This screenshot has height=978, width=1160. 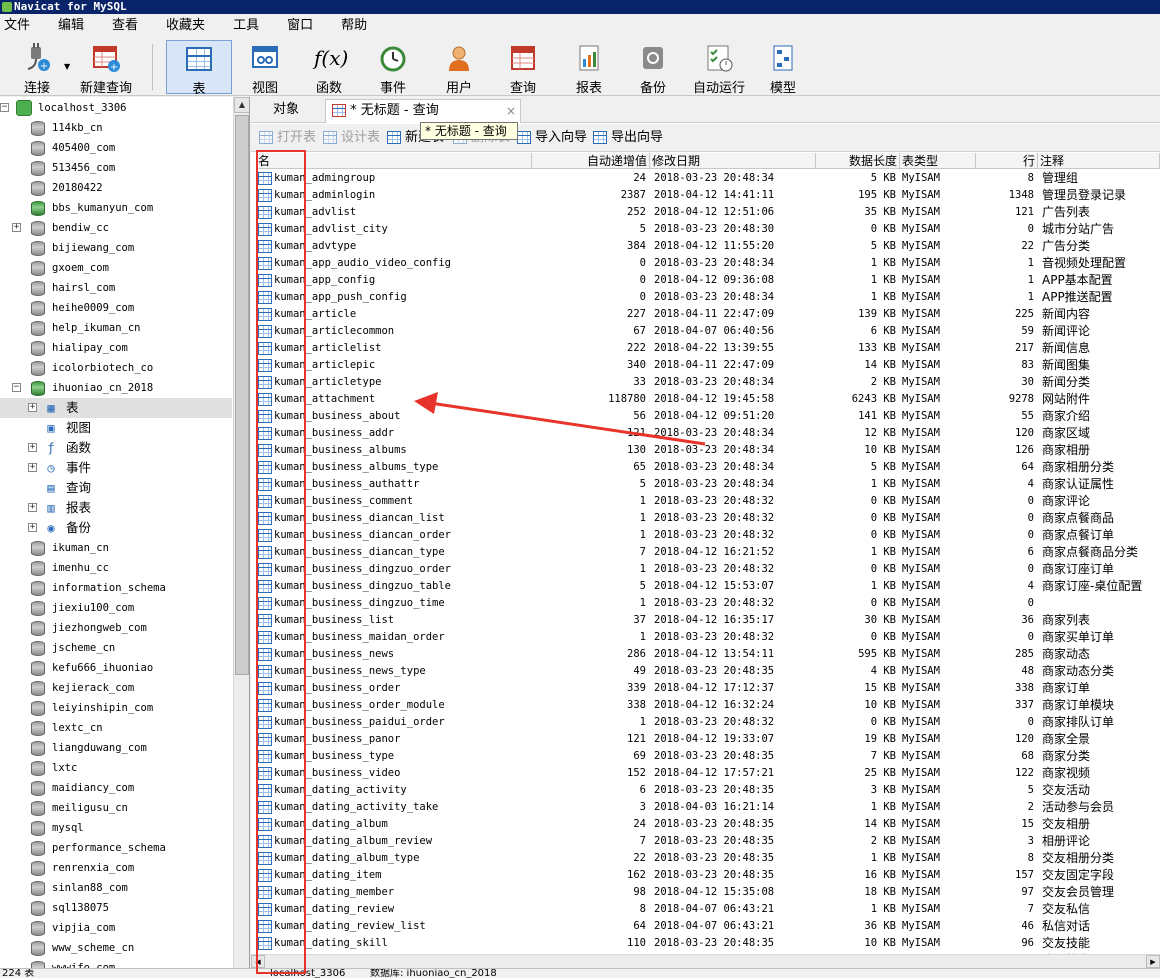 What do you see at coordinates (116, 608) in the screenshot?
I see `tree-database: jiexiu100_com` at bounding box center [116, 608].